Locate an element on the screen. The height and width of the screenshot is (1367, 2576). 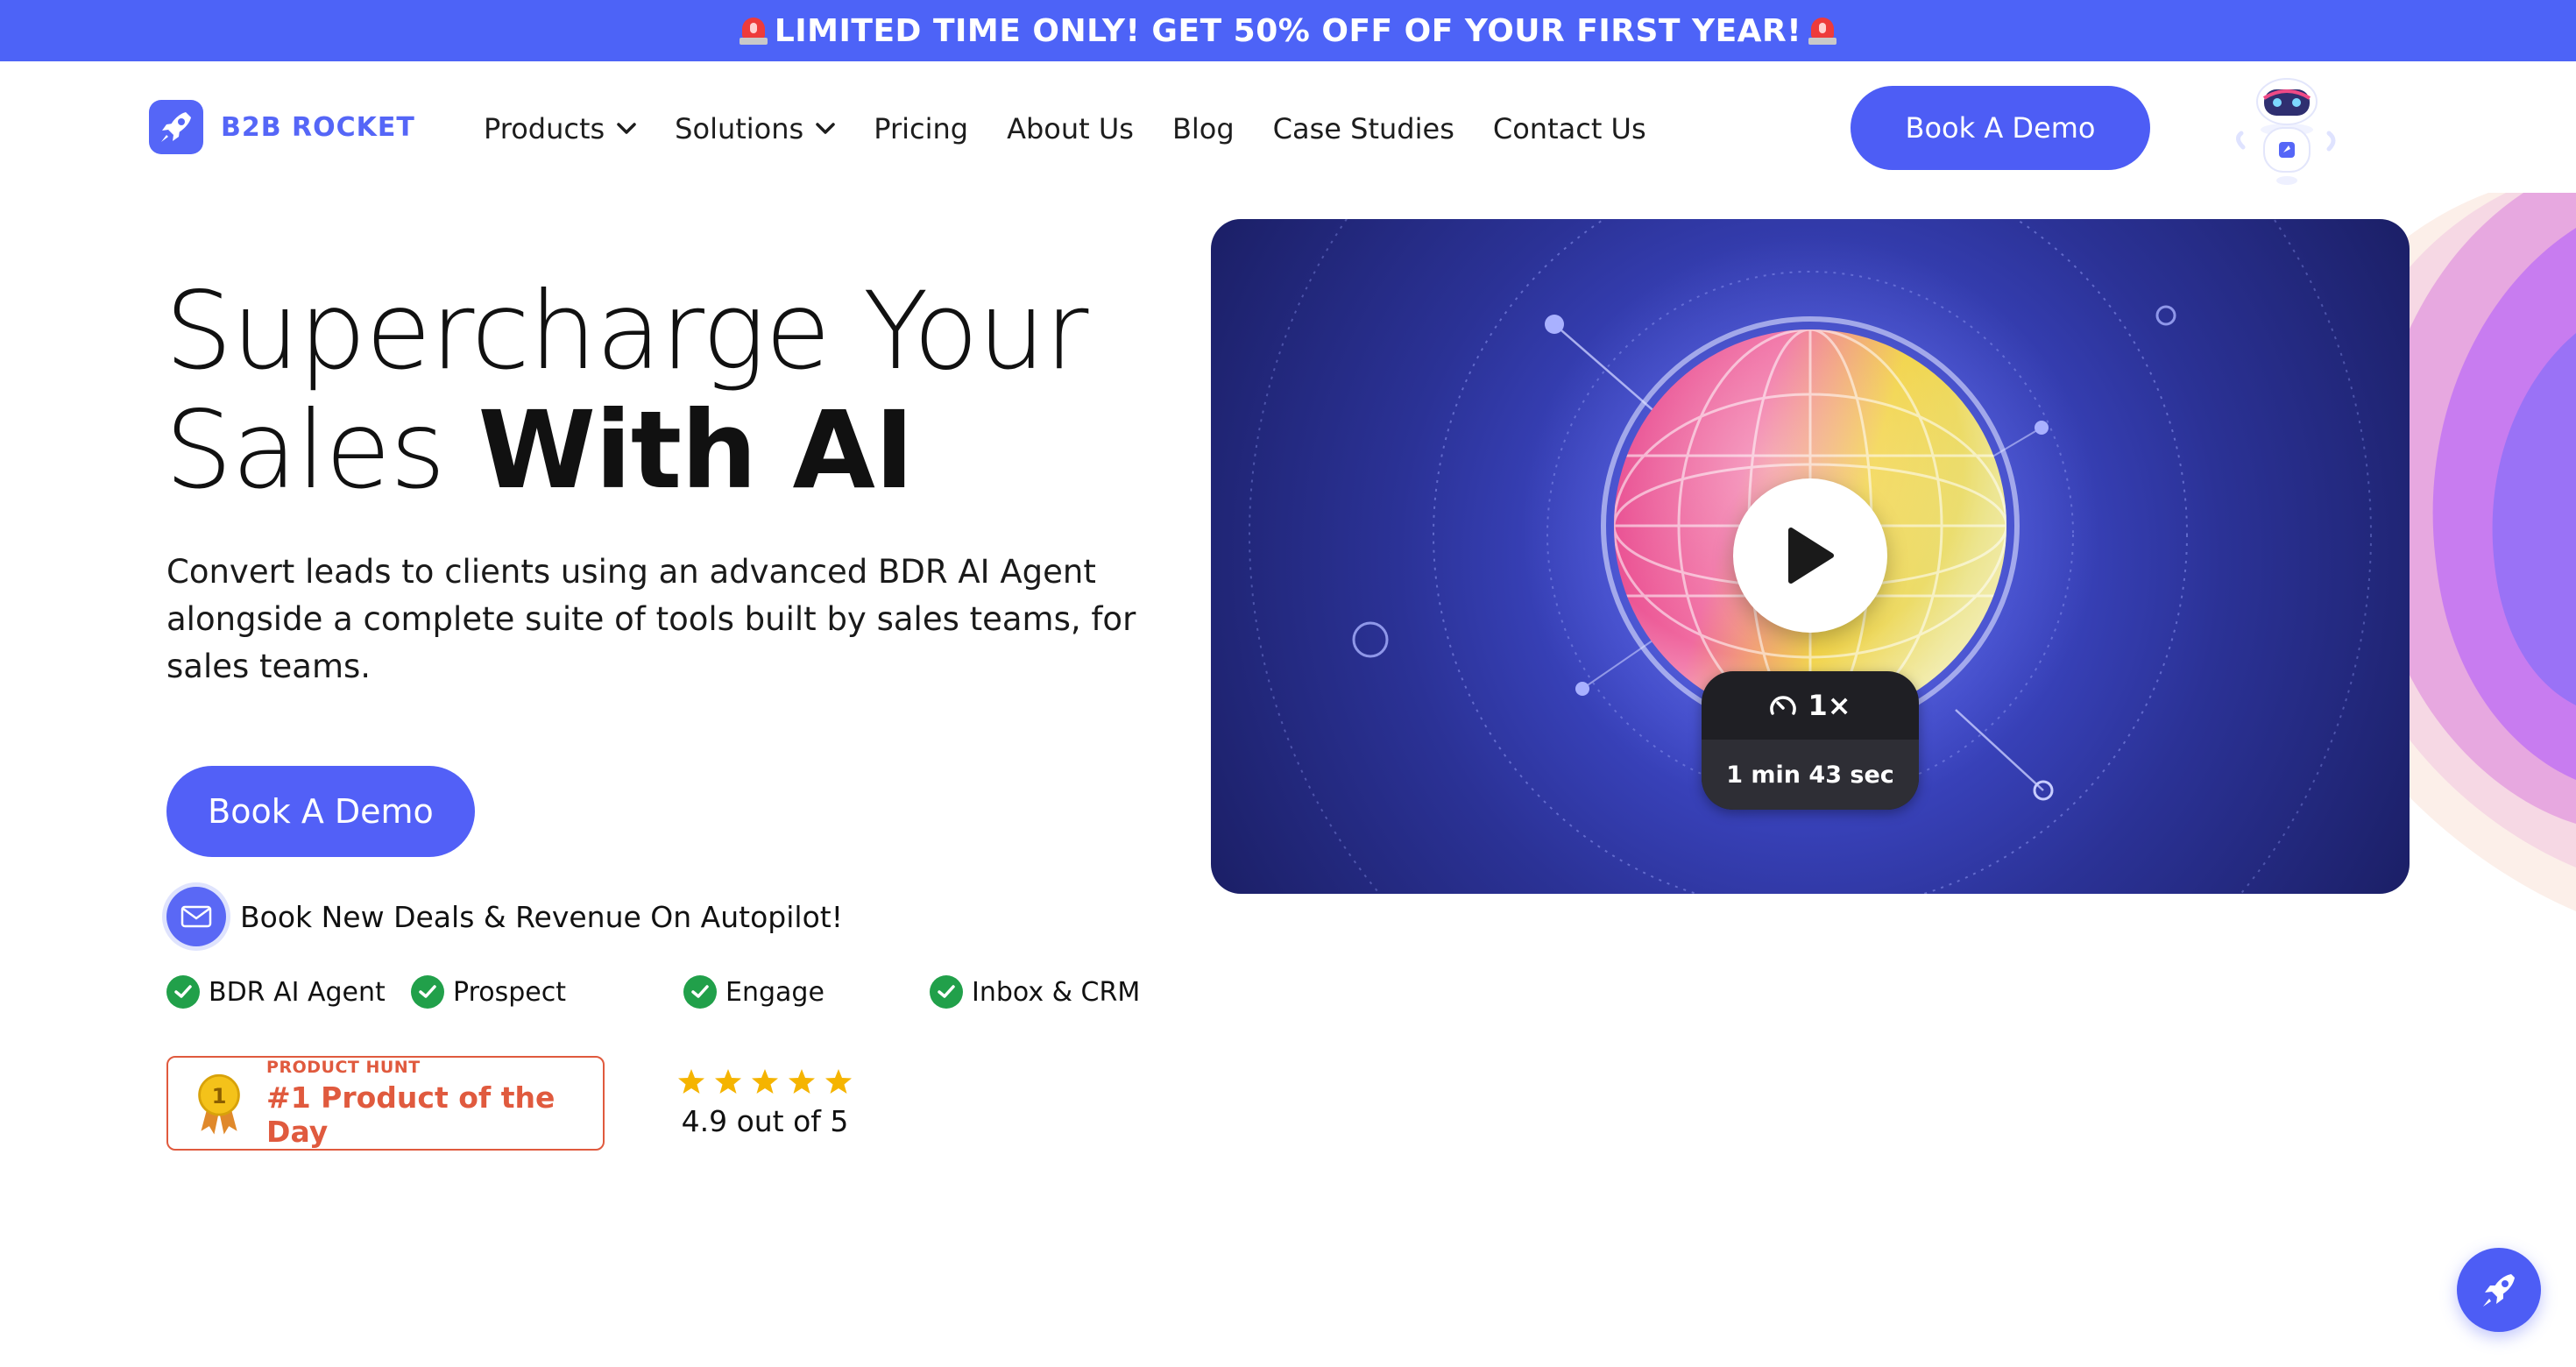
feature-item: Inbox & CRM is located at coordinates (1035, 992).